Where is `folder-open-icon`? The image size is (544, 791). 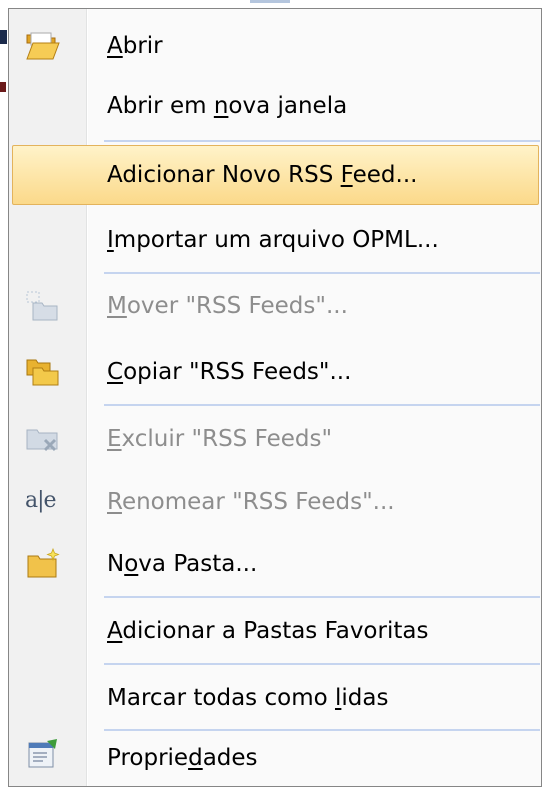 folder-open-icon is located at coordinates (43, 46).